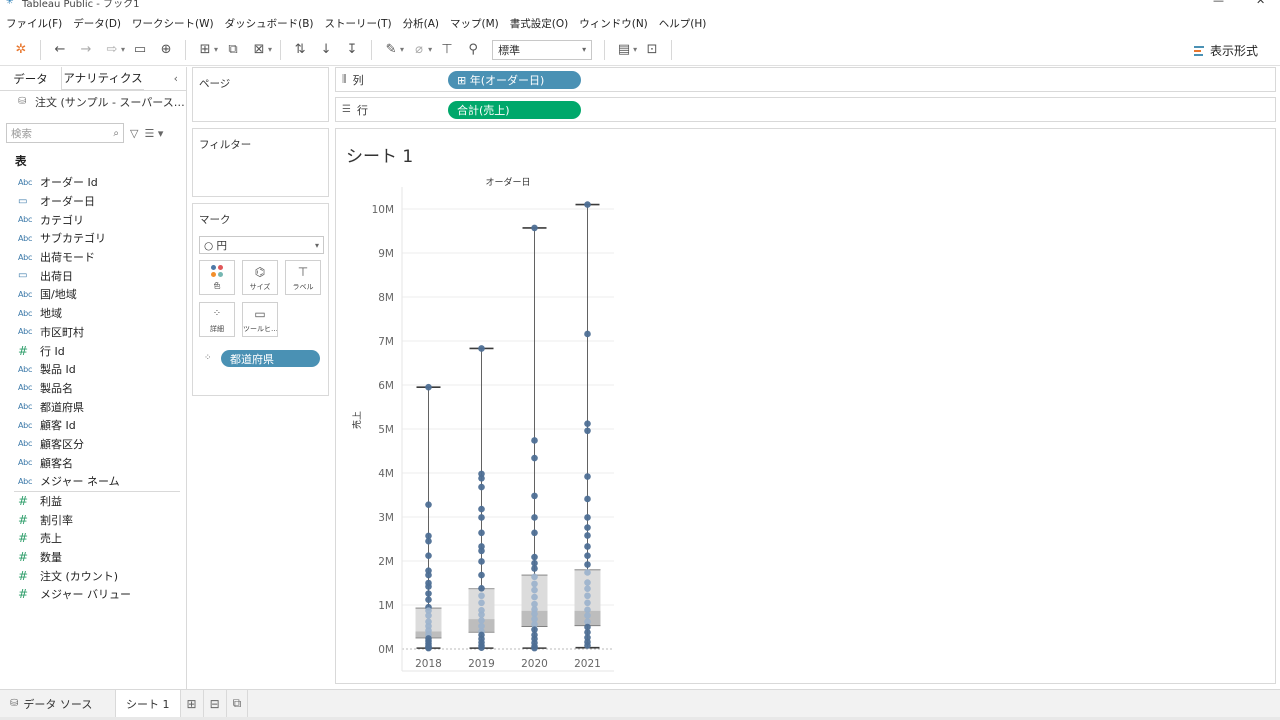  I want to click on size-button: ⌬ サイズ, so click(260, 277).